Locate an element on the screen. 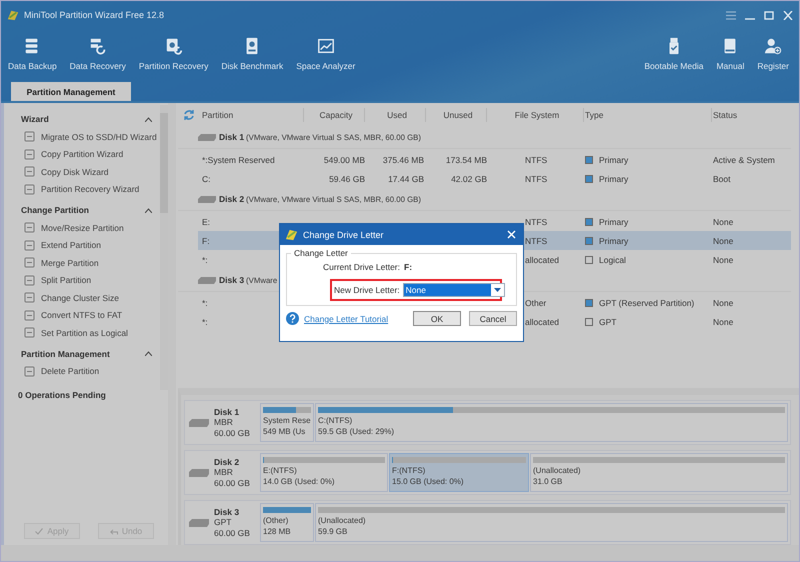  sidebar-item: Move/Resize Partition is located at coordinates (90, 227).